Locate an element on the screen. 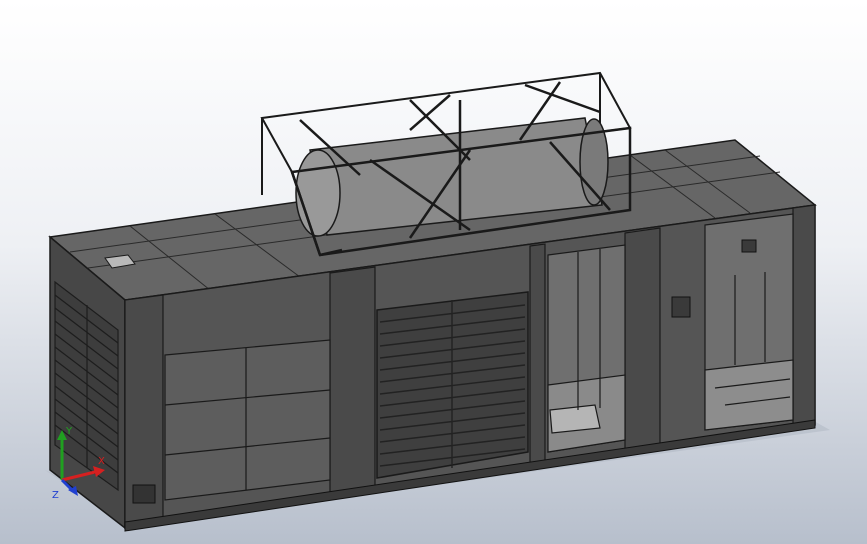  coordinate-triad-icon: Y X Z is located at coordinates (78, 463).